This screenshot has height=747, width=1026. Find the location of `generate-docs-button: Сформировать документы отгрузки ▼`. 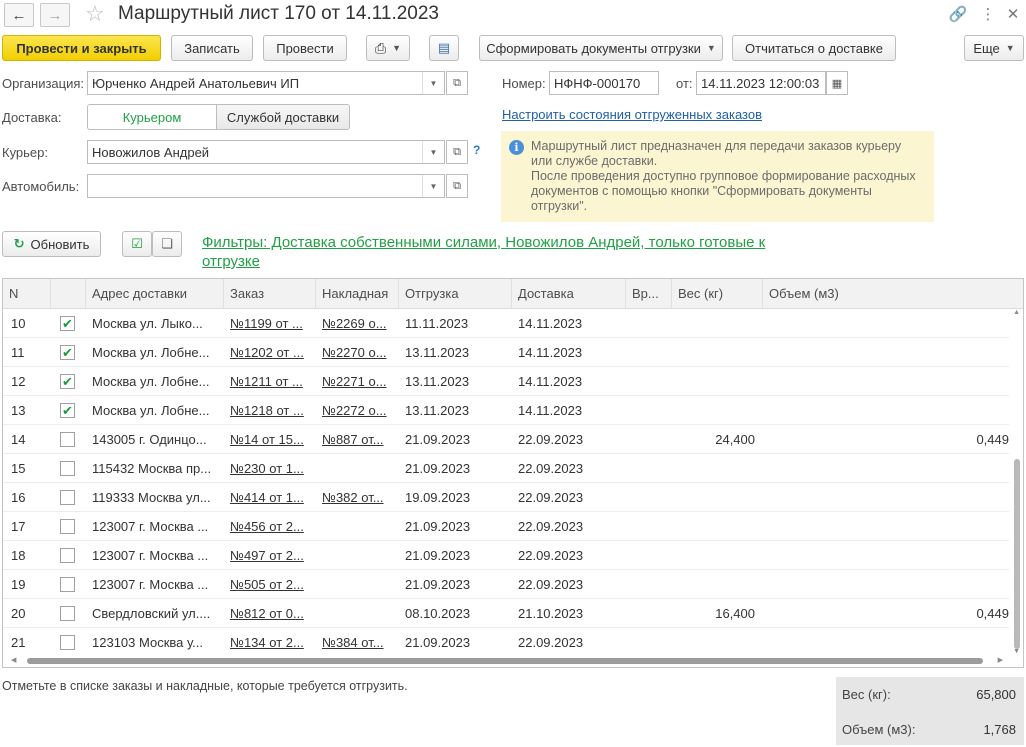

generate-docs-button: Сформировать документы отгрузки ▼ is located at coordinates (601, 48).